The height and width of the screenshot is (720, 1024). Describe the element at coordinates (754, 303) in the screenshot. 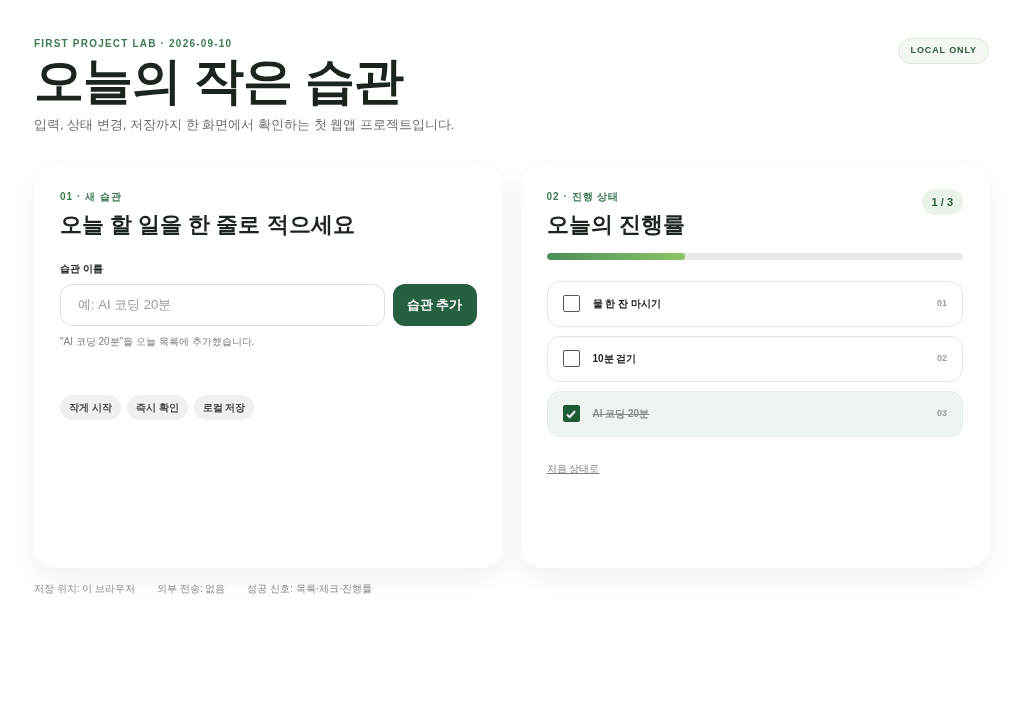

I see `habit-row: 물 한 잔 마시기 01` at that location.